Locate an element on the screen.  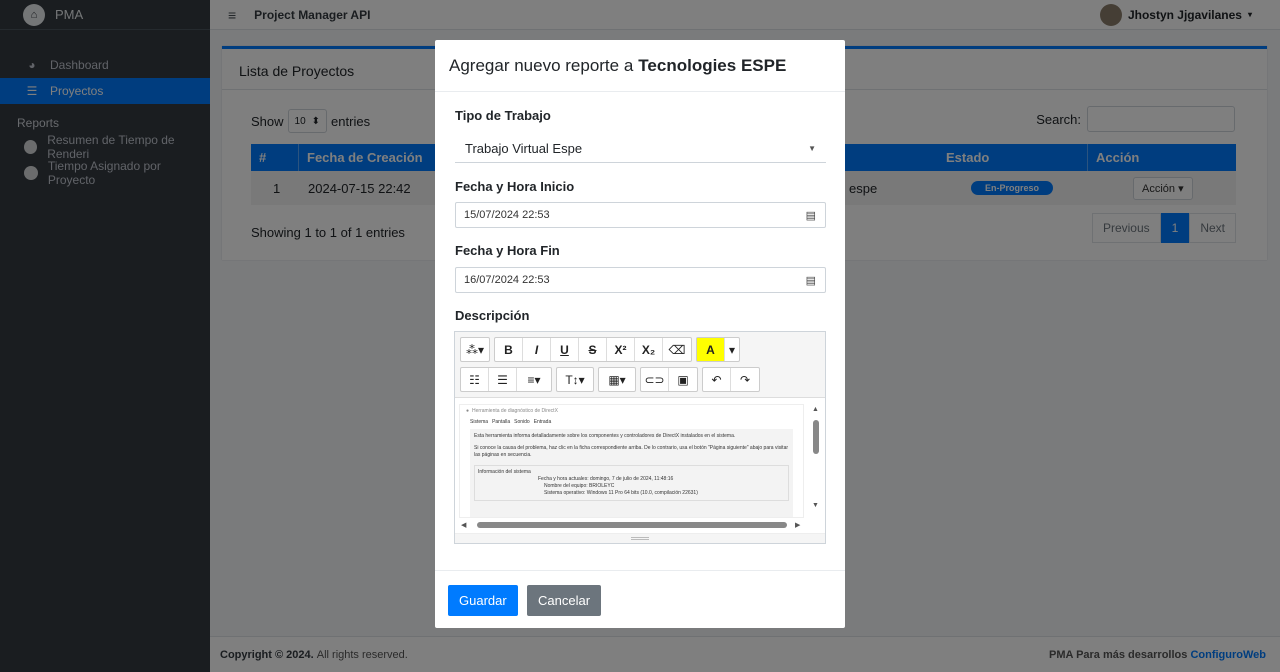
cancelar-button: Cancelar is located at coordinates (564, 600).